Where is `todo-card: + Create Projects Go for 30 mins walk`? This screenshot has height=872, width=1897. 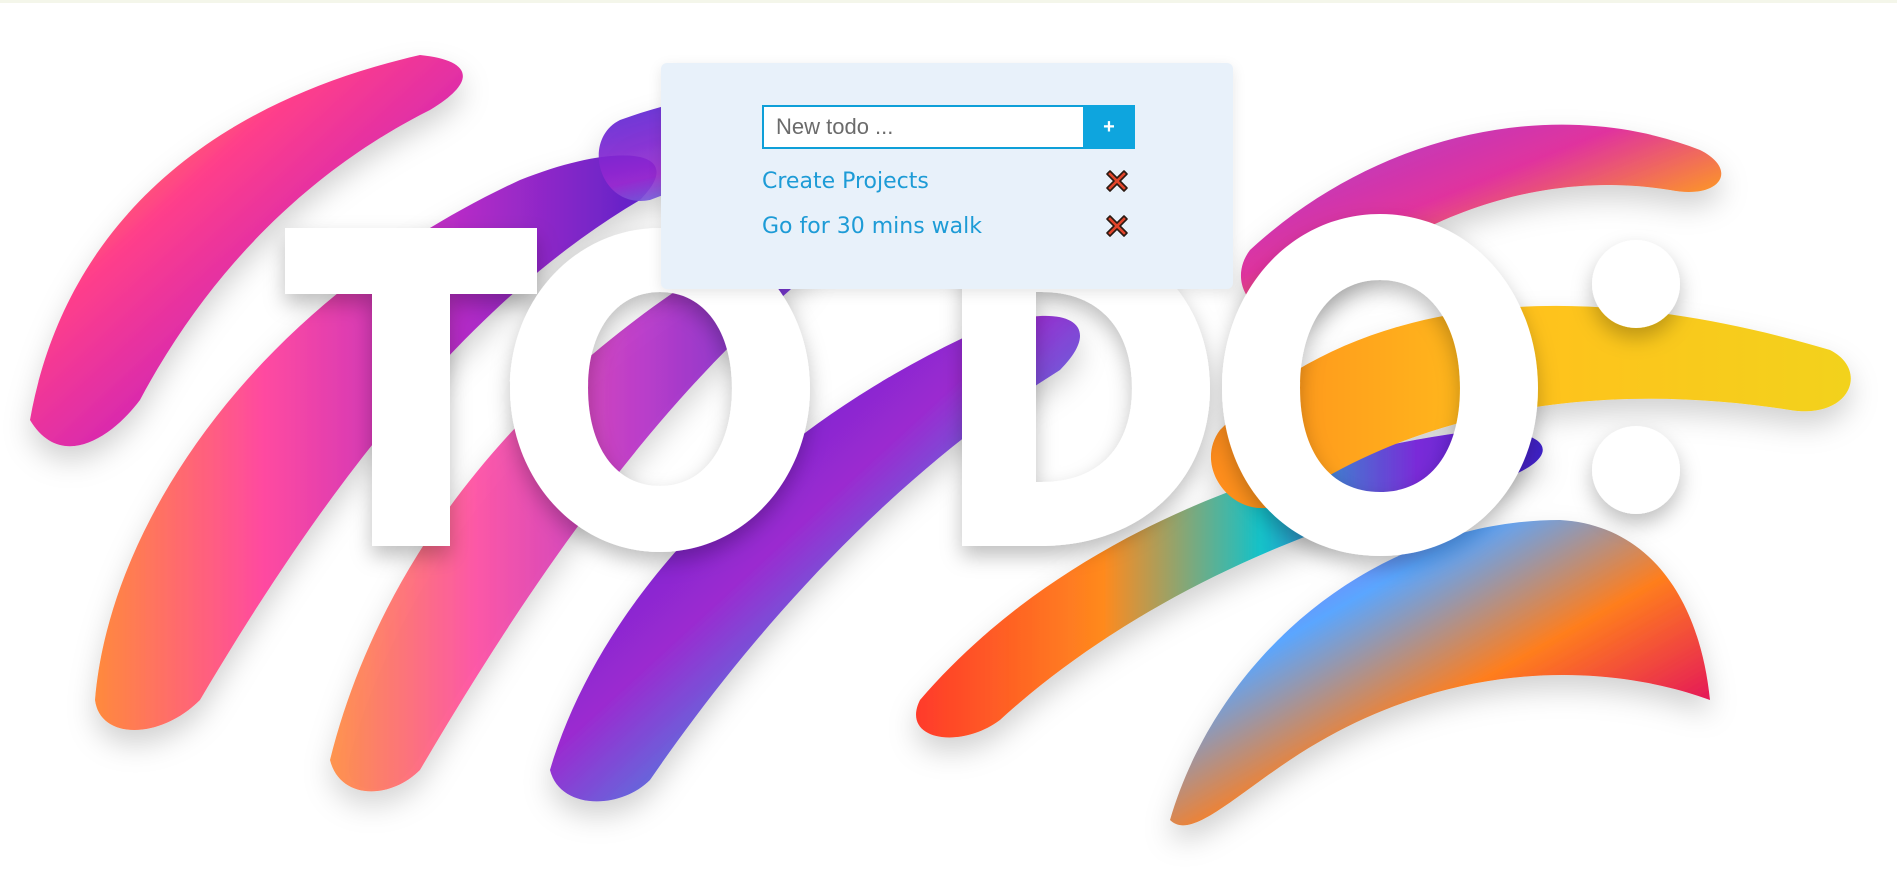 todo-card: + Create Projects Go for 30 mins walk is located at coordinates (947, 176).